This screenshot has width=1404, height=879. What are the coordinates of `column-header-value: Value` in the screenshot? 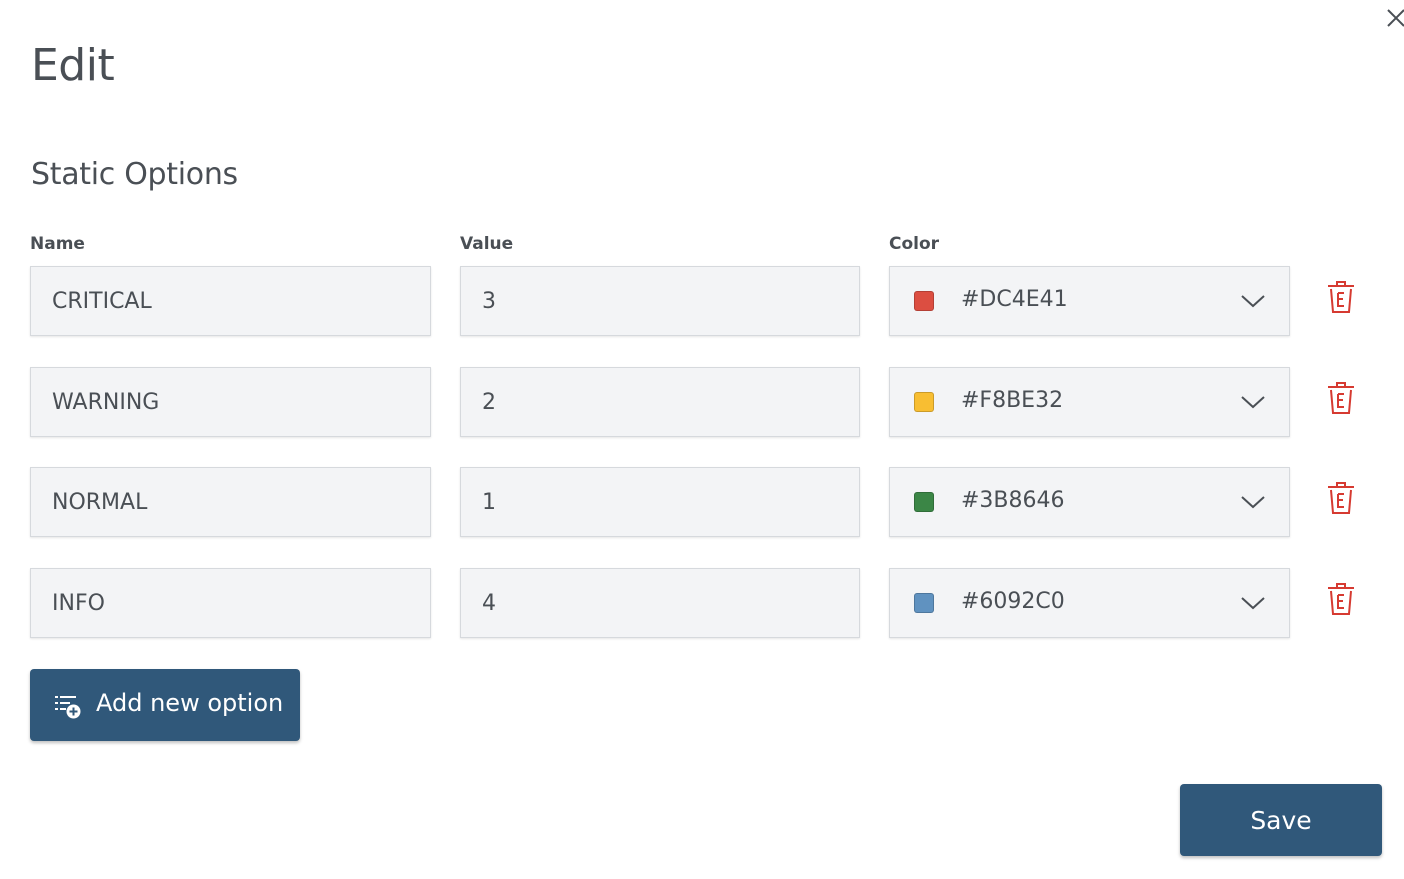 It's located at (487, 244).